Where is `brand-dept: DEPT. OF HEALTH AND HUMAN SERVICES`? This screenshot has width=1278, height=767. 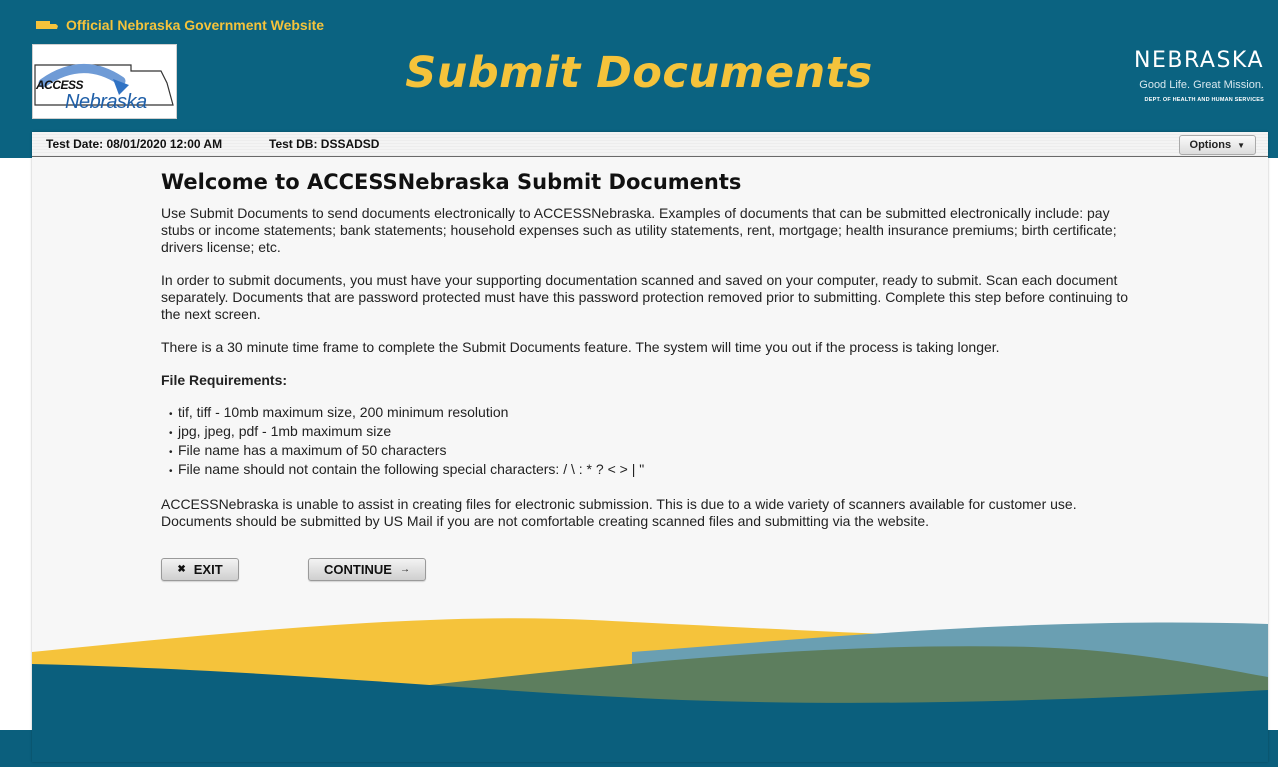 brand-dept: DEPT. OF HEALTH AND HUMAN SERVICES is located at coordinates (1204, 100).